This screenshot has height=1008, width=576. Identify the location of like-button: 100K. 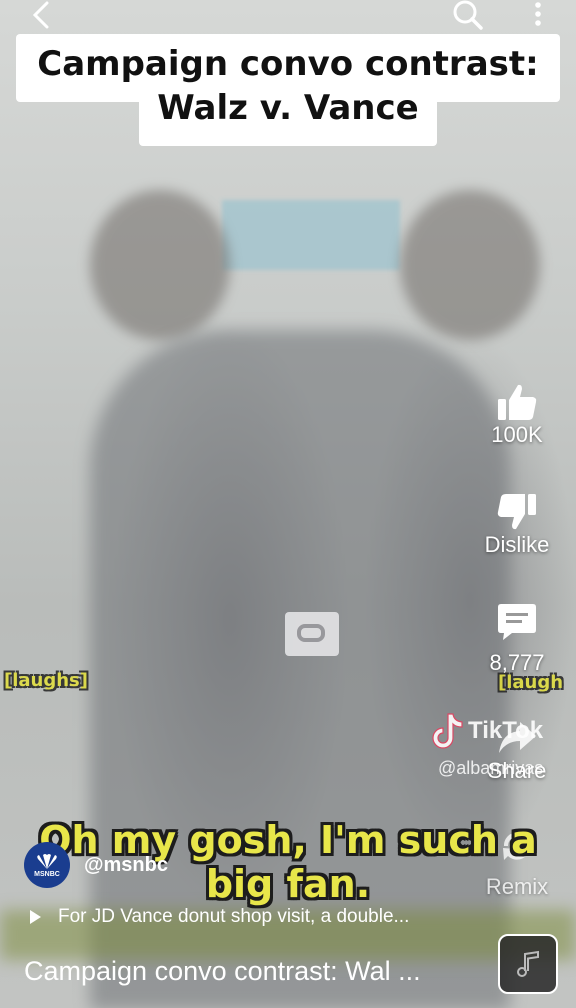
(517, 415).